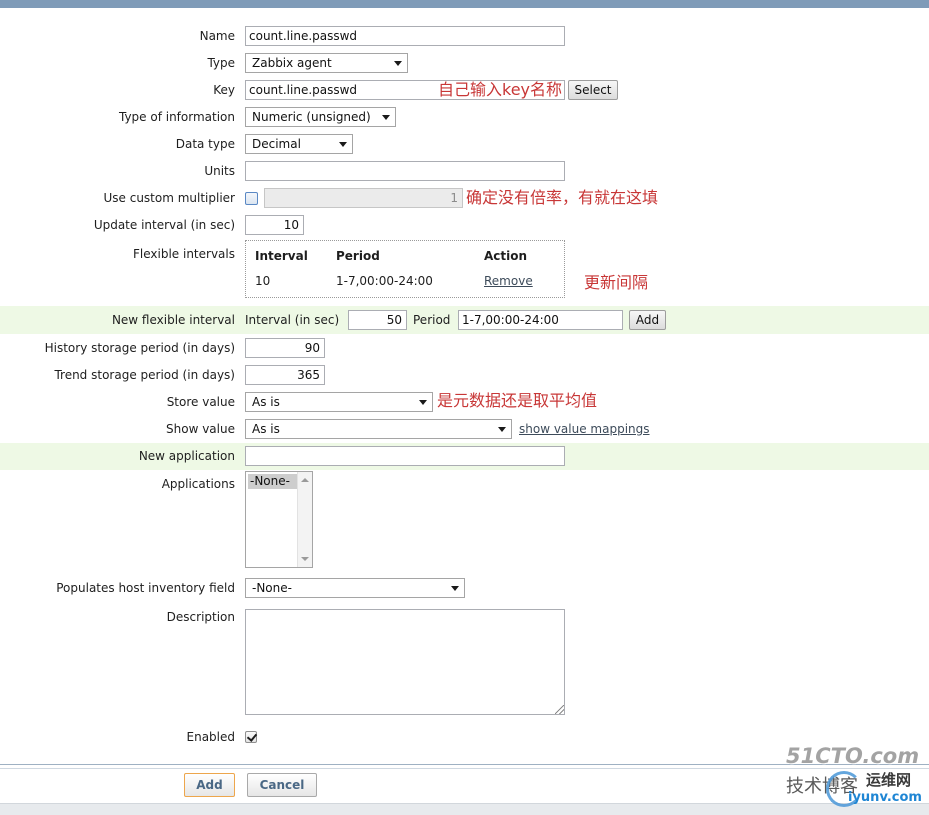  What do you see at coordinates (205, 144) in the screenshot?
I see `data-type-label: Data type` at bounding box center [205, 144].